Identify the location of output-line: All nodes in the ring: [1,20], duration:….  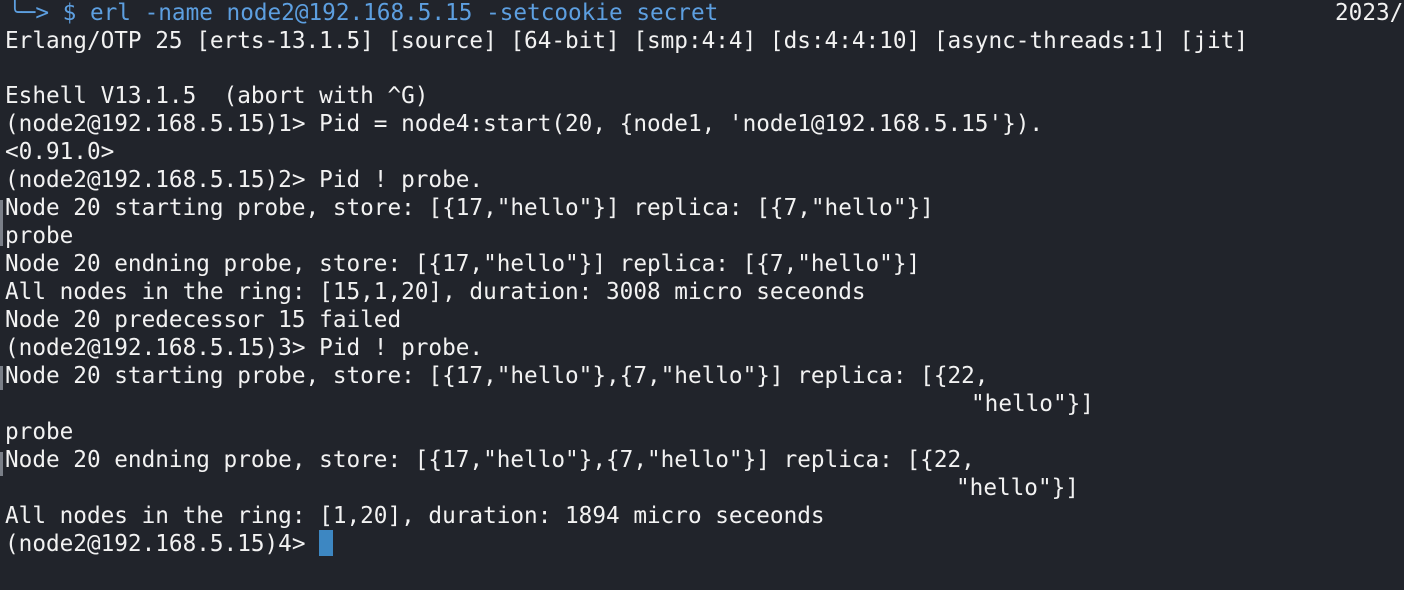
(415, 516).